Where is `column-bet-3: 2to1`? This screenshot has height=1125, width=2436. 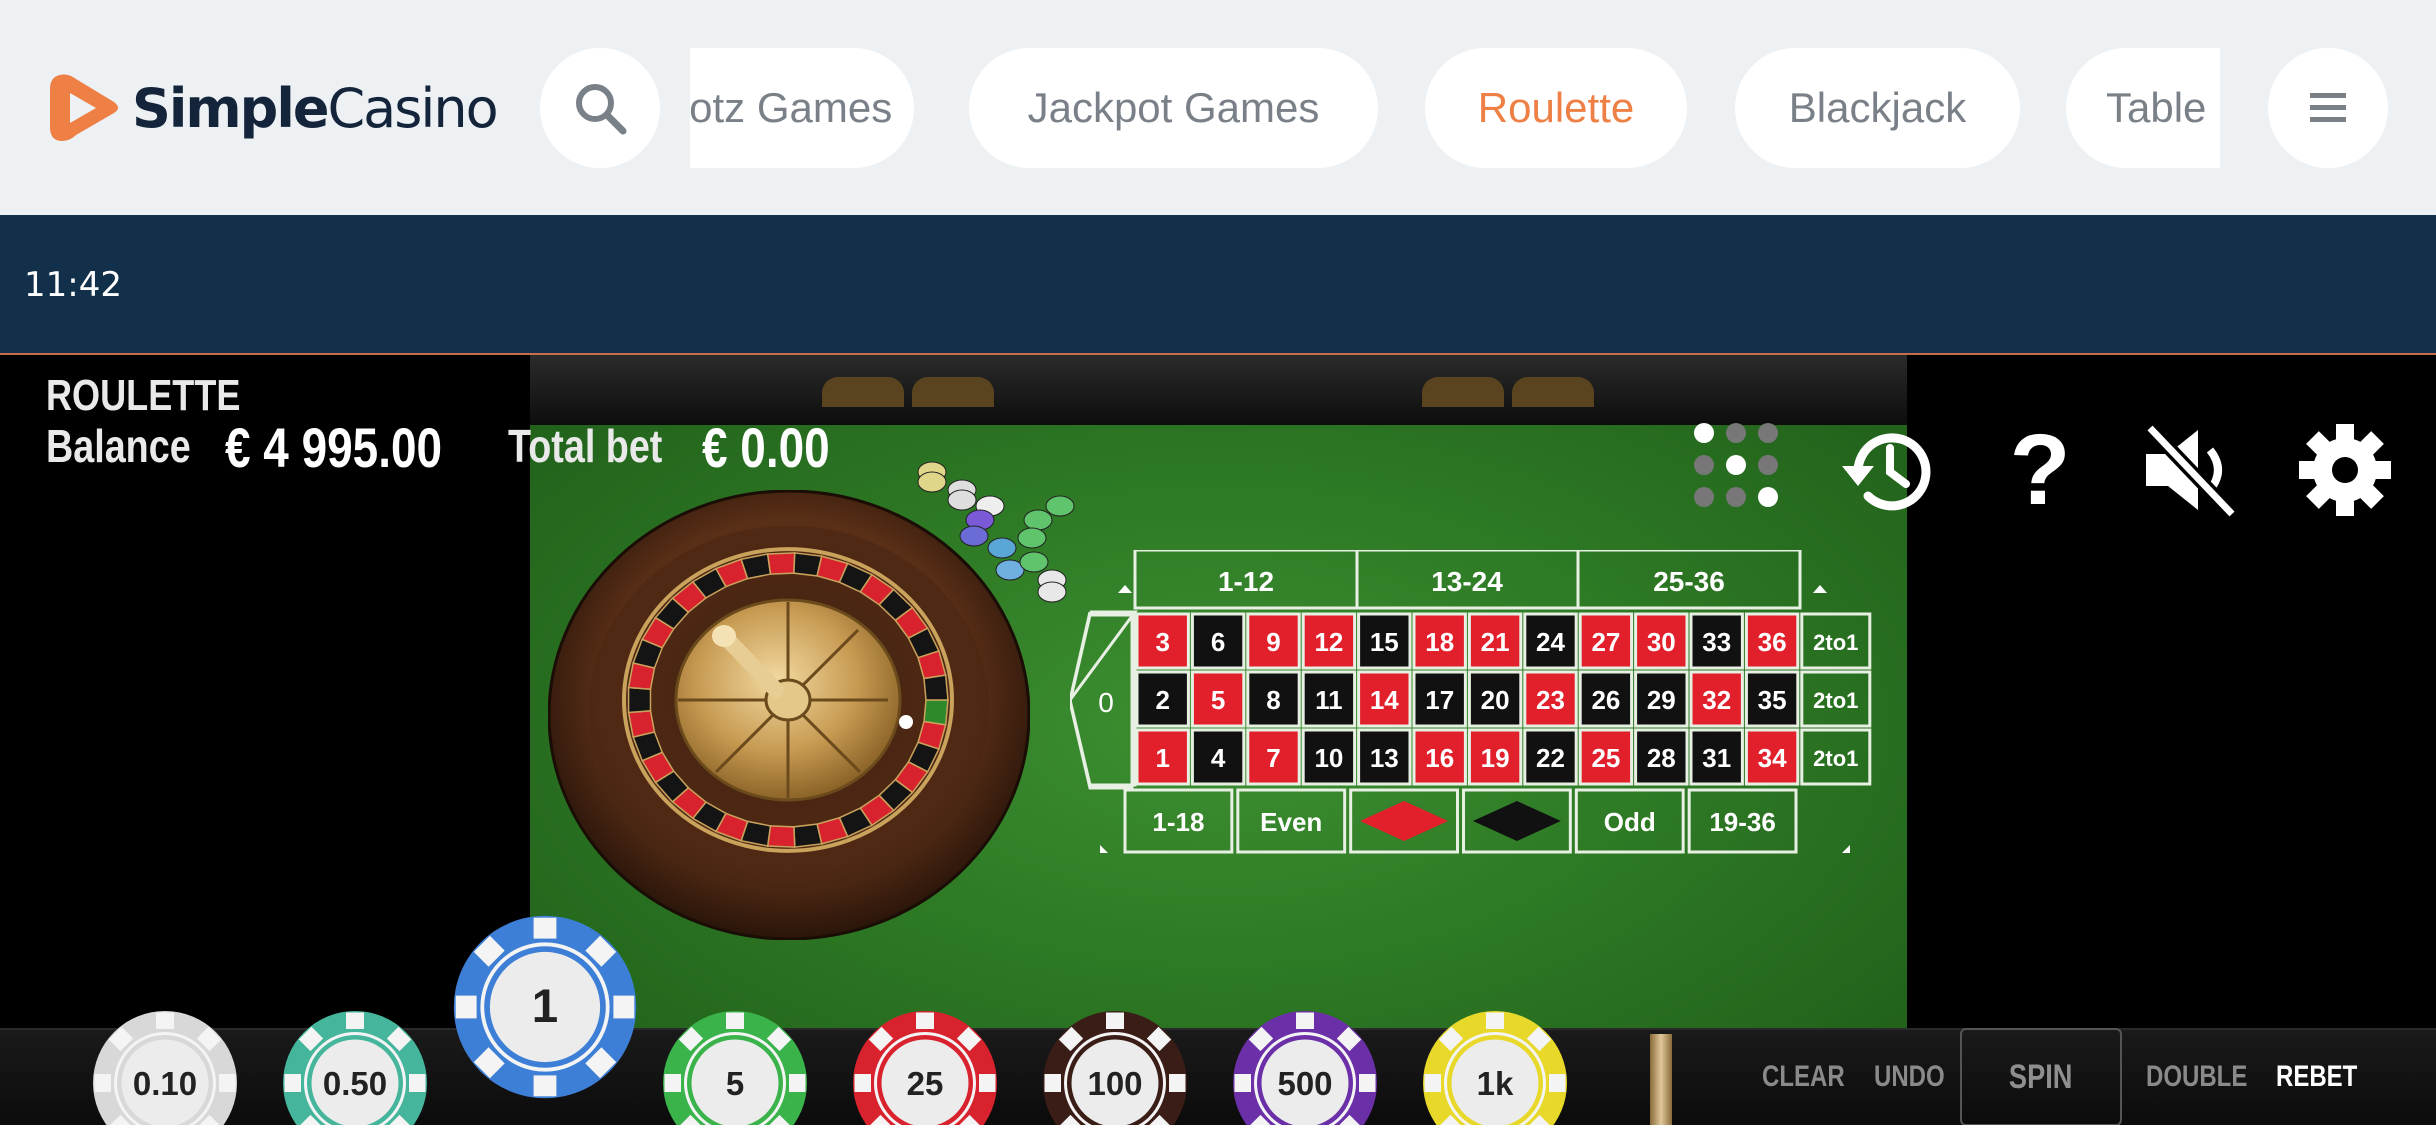
column-bet-3: 2to1 is located at coordinates (1836, 757).